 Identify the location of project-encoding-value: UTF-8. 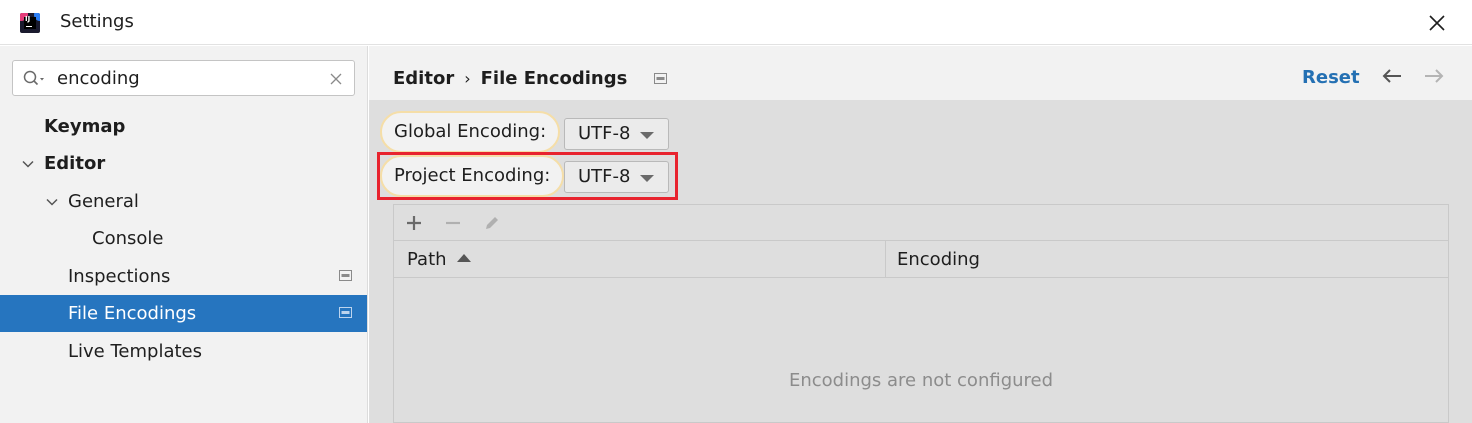
(604, 176).